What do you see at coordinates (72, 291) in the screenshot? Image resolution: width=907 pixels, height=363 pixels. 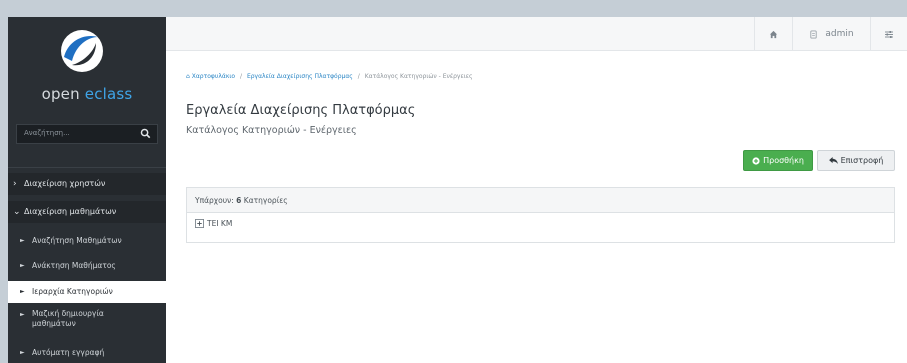 I see `sidebar-item-label: Ιεραρχία Κατηγοριών` at bounding box center [72, 291].